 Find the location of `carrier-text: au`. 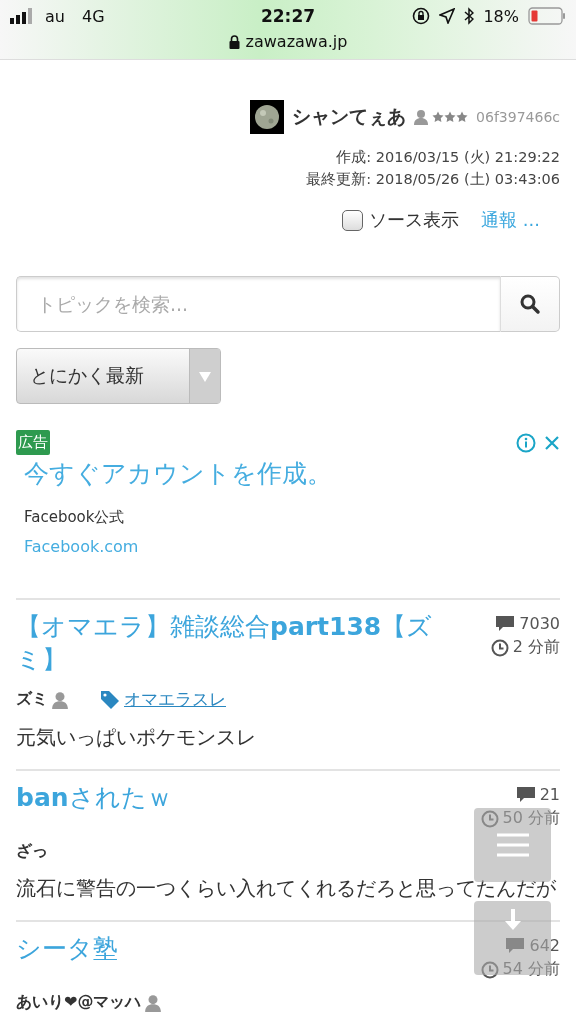

carrier-text: au is located at coordinates (55, 16).